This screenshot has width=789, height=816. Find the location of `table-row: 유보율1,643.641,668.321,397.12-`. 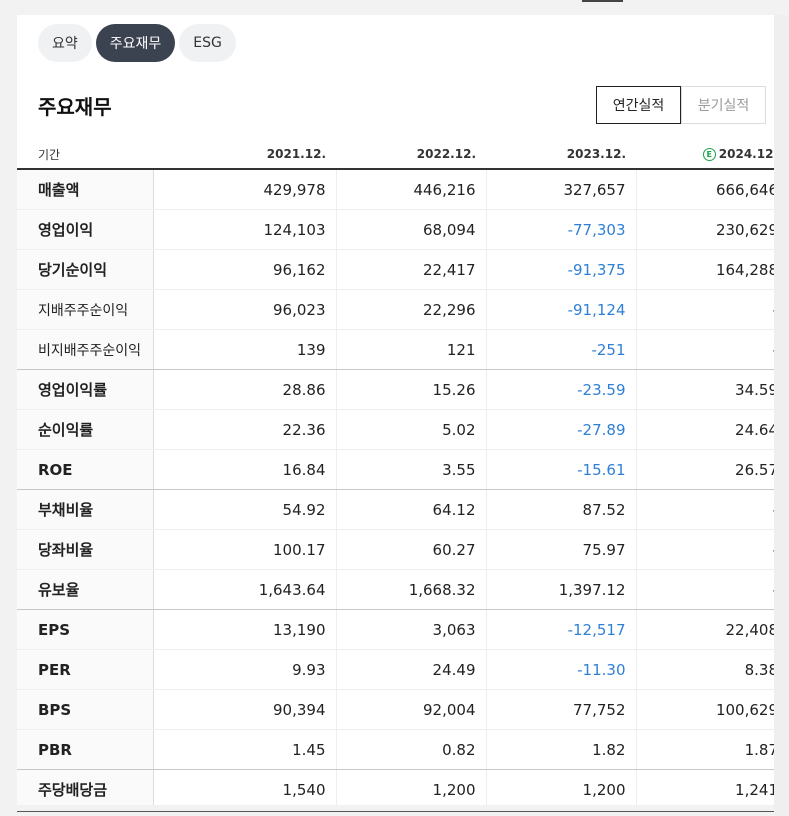

table-row: 유보율1,643.641,668.321,397.12- is located at coordinates (395, 589).